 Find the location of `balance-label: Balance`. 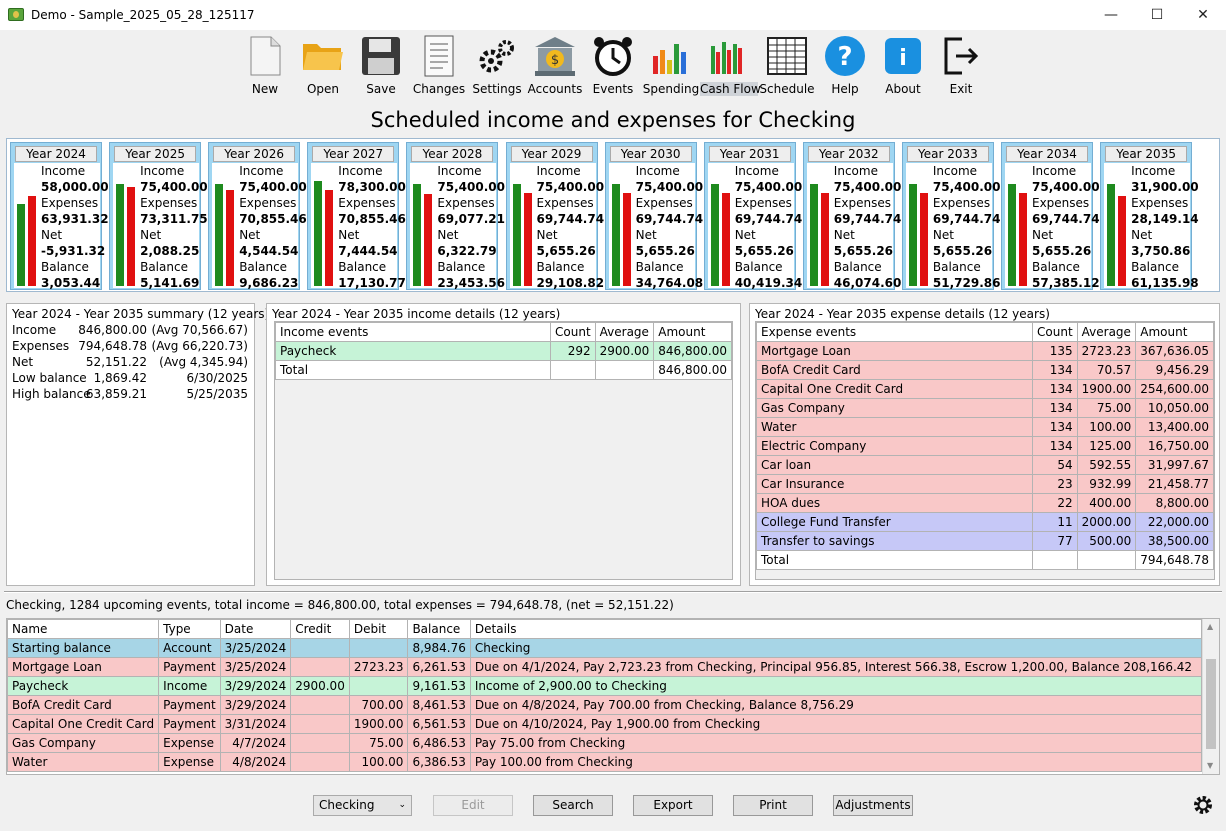

balance-label: Balance is located at coordinates (659, 267).